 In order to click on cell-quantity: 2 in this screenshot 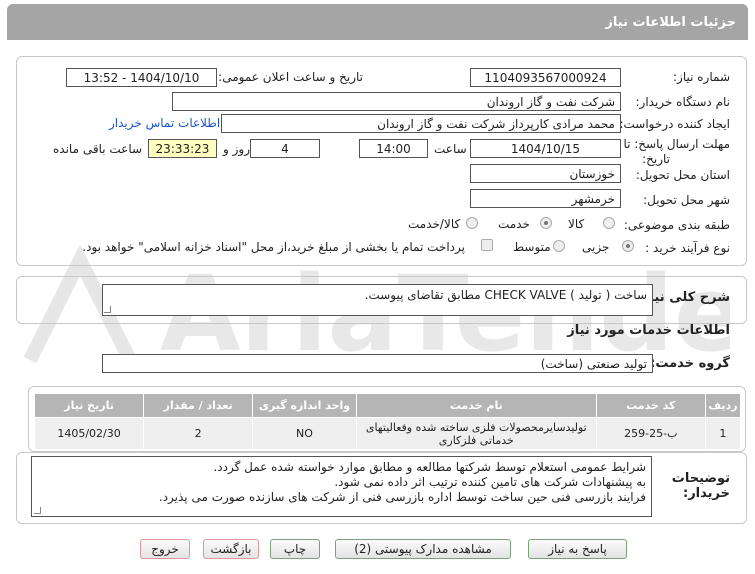, I will do `click(198, 433)`.